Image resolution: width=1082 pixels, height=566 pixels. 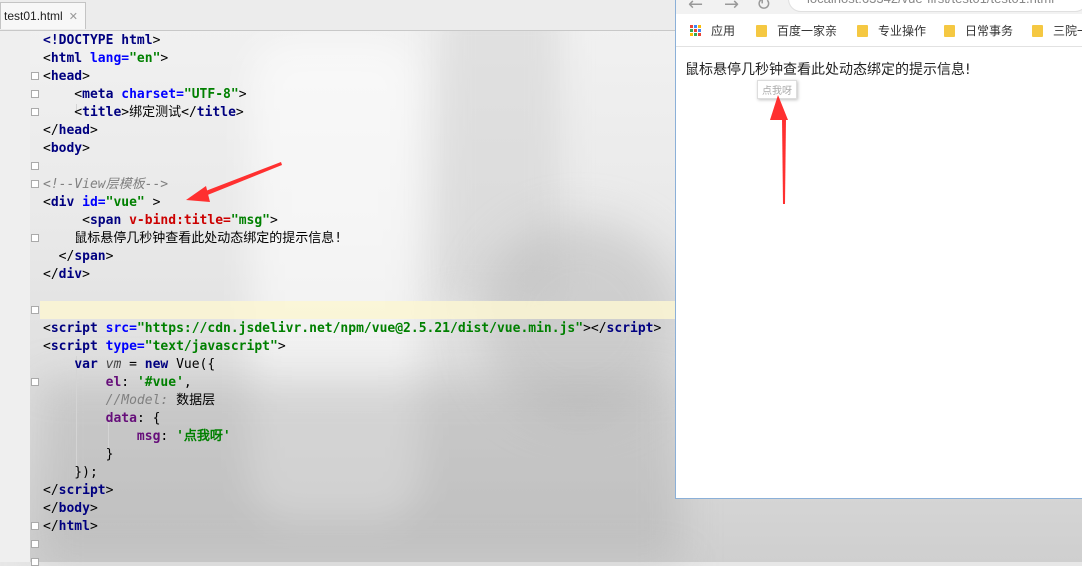 What do you see at coordinates (193, 238) in the screenshot?
I see `code-token: 鼠标悬停几秒钟查看此处动态绑定的提示信息!` at bounding box center [193, 238].